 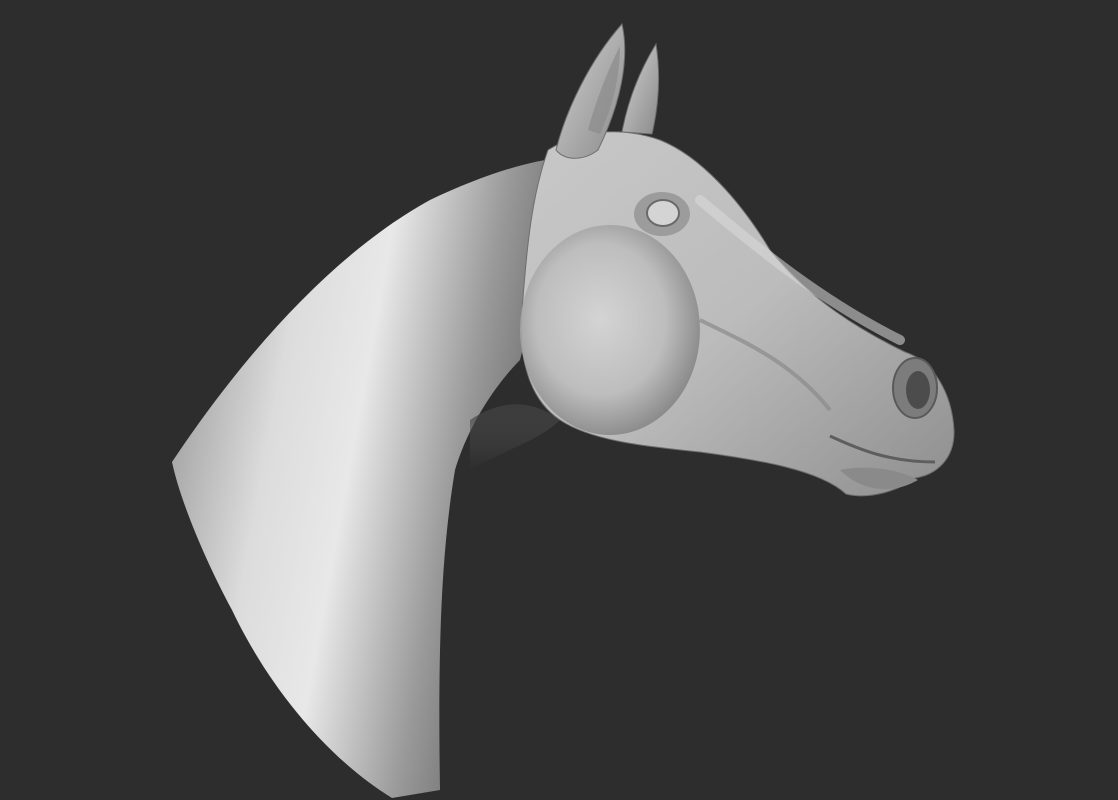 What do you see at coordinates (515, 437) in the screenshot?
I see `throat-shadow` at bounding box center [515, 437].